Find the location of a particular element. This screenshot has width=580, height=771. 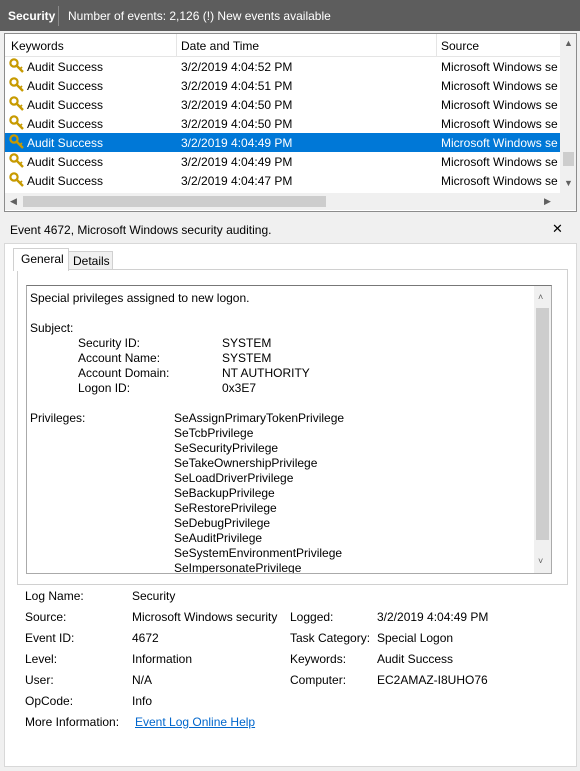

privilege-item: SeTcbPrivilege is located at coordinates (214, 433).